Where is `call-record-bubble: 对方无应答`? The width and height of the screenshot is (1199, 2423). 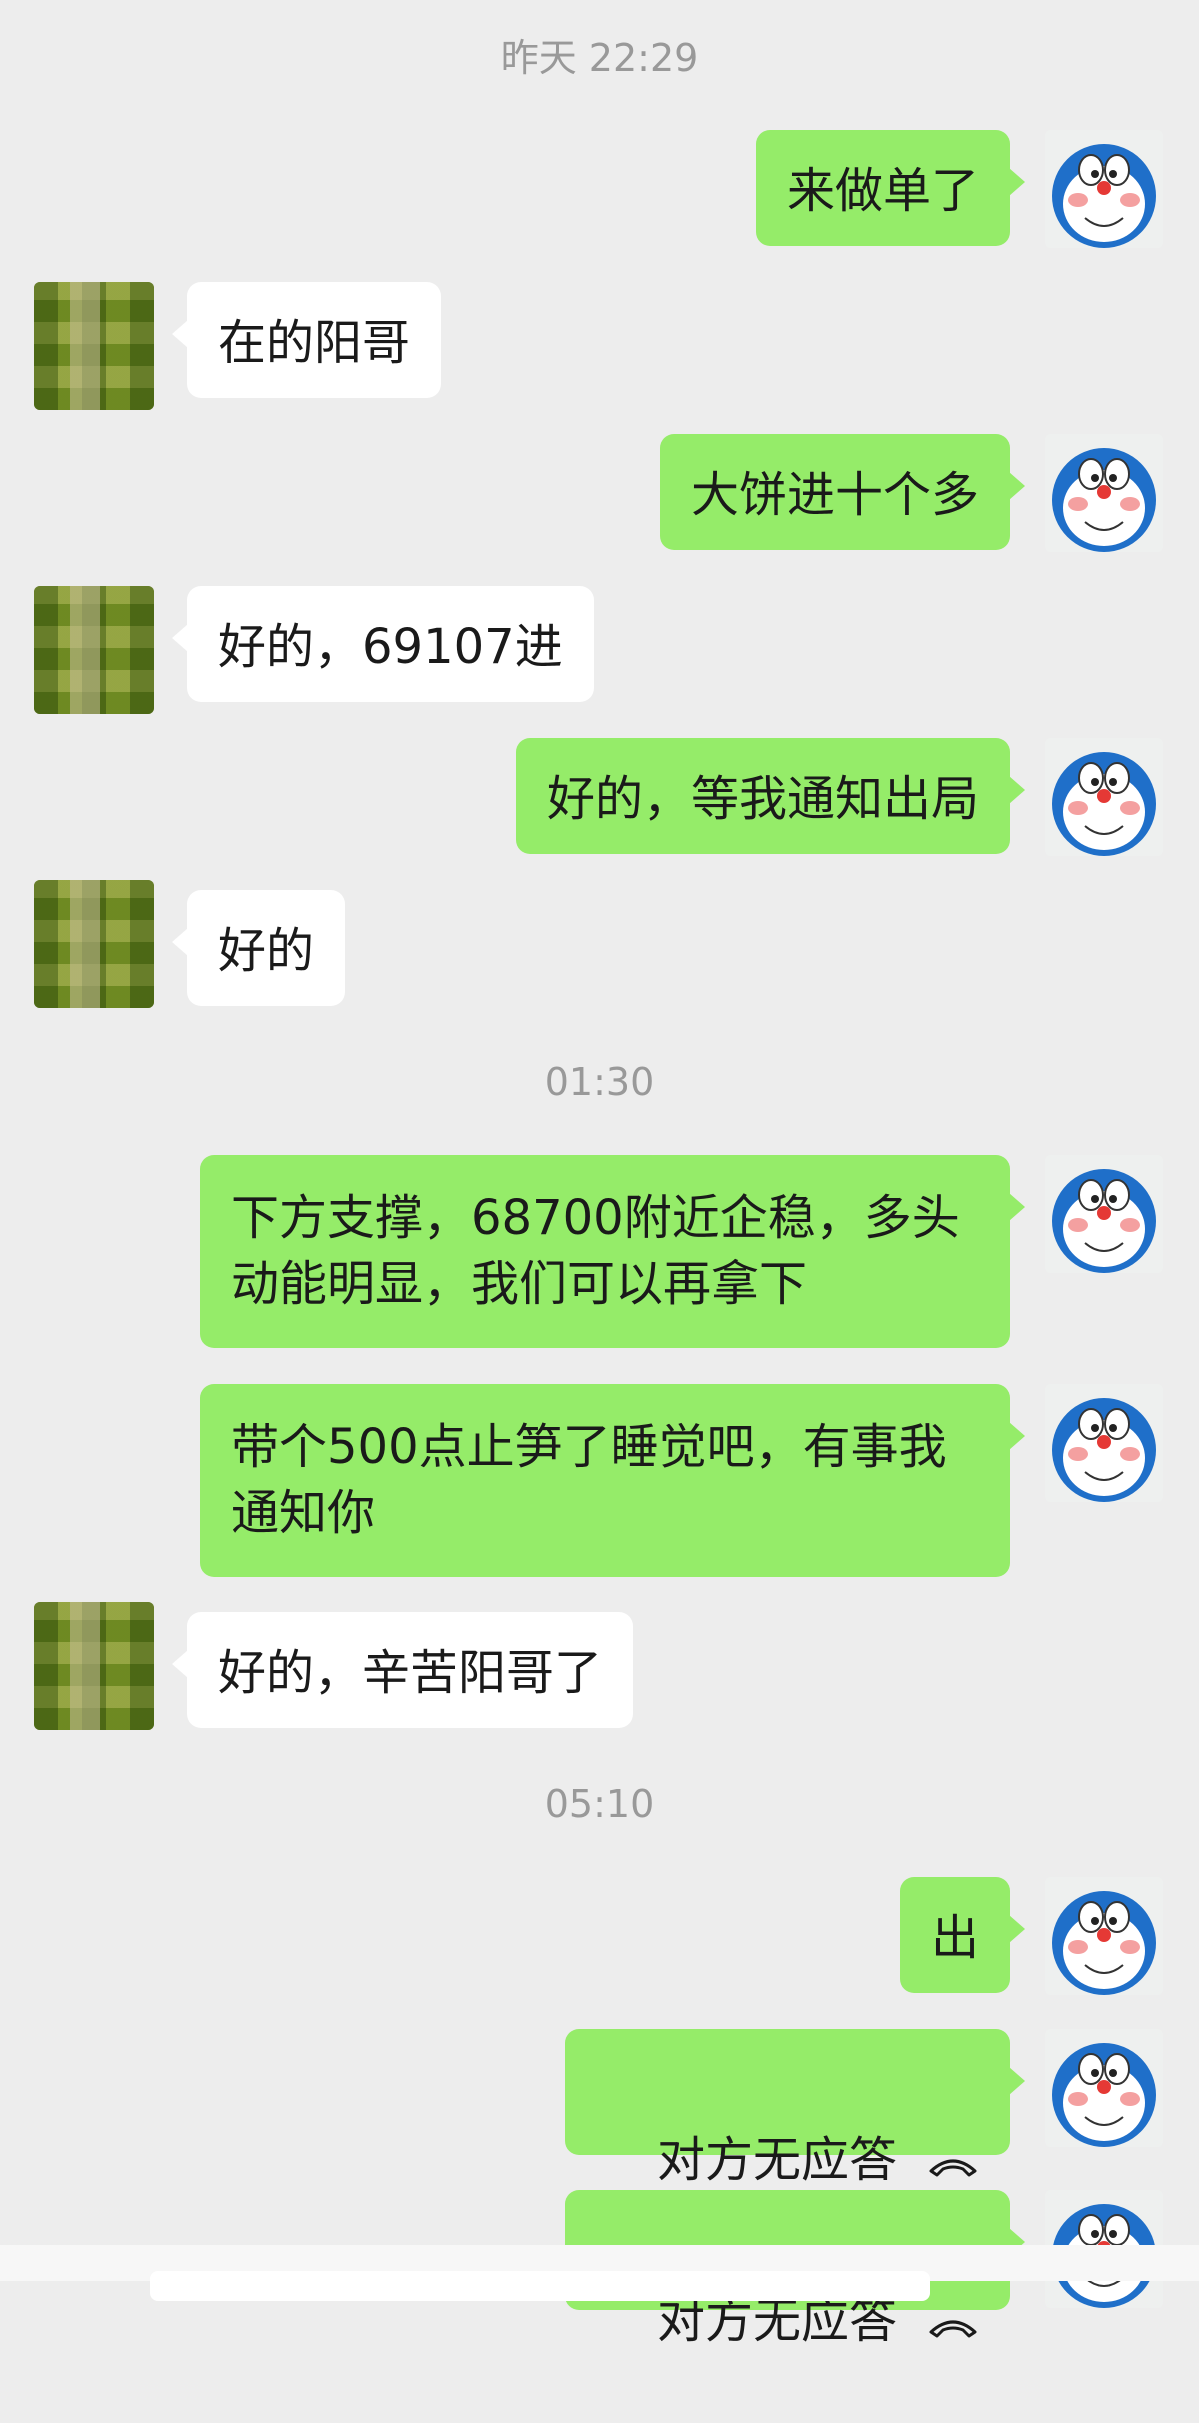 call-record-bubble: 对方无应答 is located at coordinates (795, 2108).